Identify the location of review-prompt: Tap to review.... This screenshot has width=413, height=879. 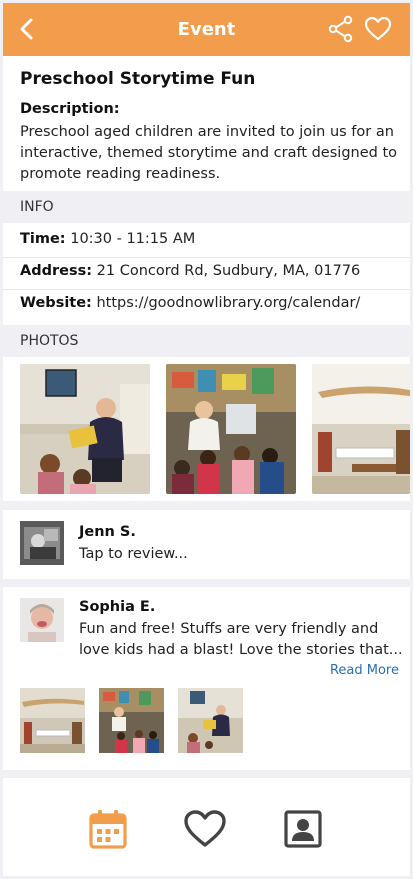
(133, 554).